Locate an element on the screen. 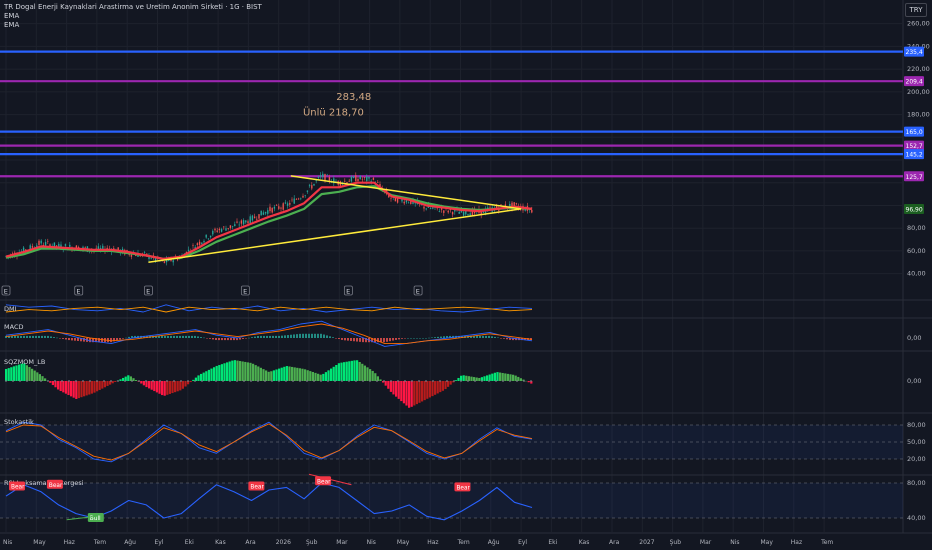  time-axis-label: 2027 is located at coordinates (646, 542).